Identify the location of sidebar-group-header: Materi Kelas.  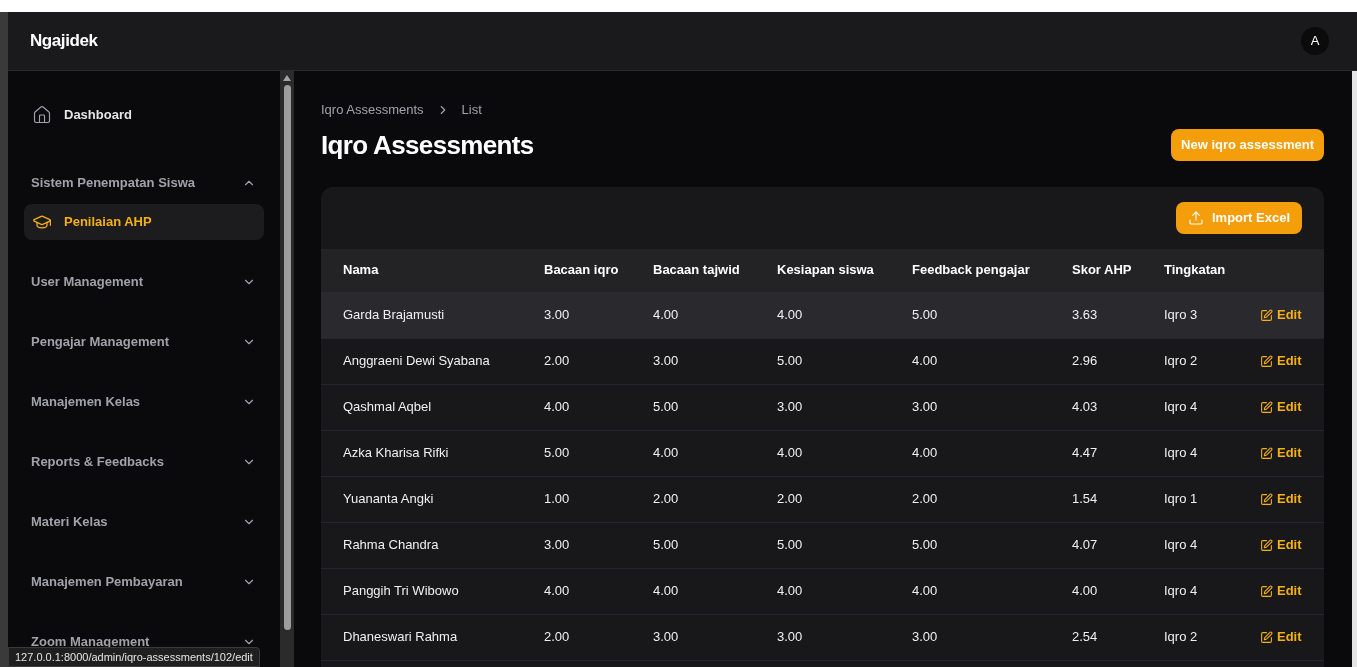
(144, 522).